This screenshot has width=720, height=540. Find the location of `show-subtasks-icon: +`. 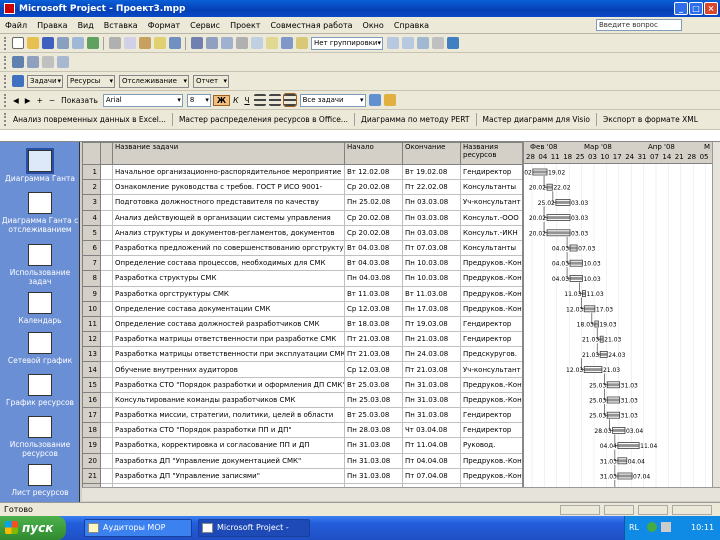

show-subtasks-icon: + is located at coordinates (40, 100).